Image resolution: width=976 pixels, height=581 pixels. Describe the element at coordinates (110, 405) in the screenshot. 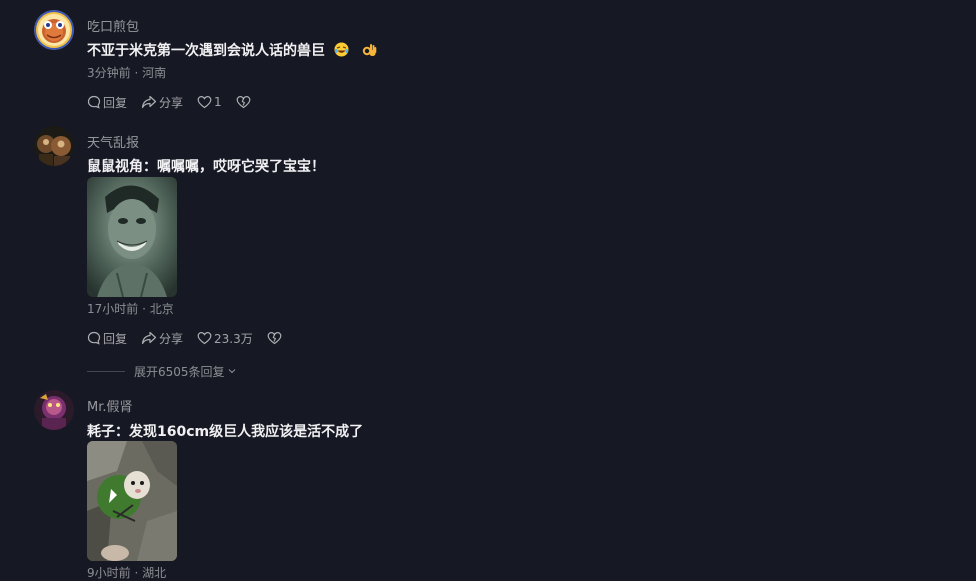

I see `username: Mr.假肾` at that location.